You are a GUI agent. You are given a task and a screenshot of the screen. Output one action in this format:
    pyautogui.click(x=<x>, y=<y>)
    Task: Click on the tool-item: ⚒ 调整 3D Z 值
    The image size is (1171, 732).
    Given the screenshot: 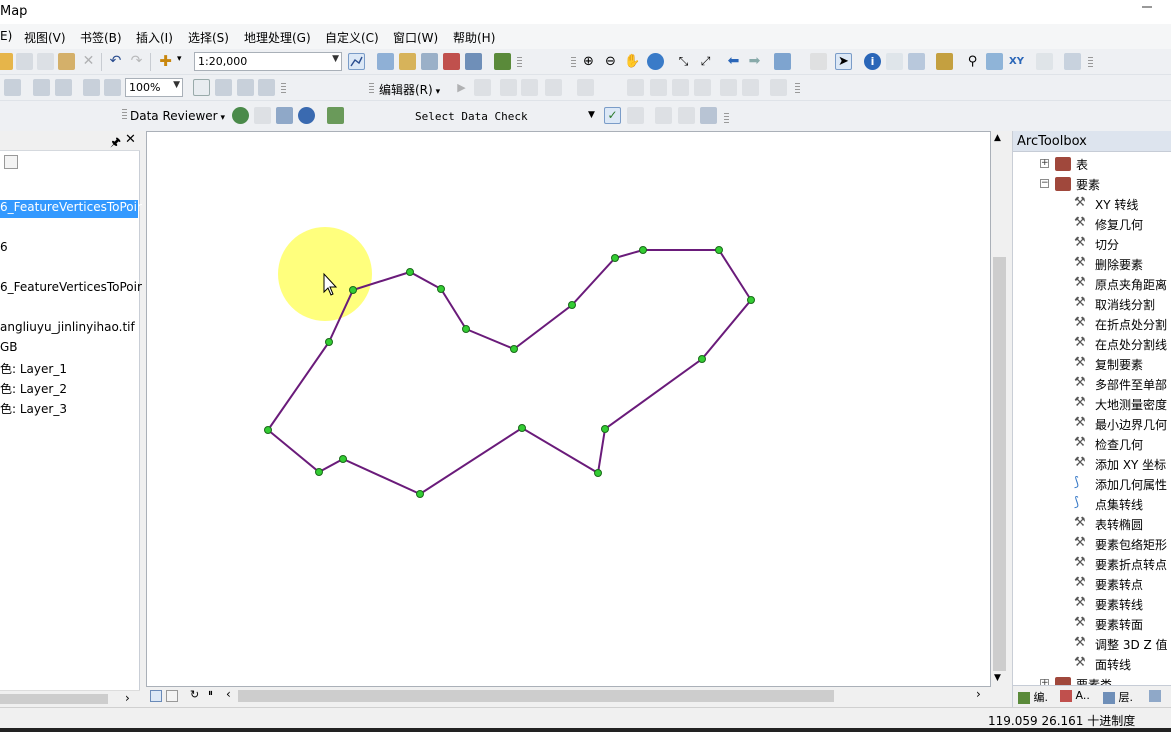 What is the action you would take?
    pyautogui.click(x=1092, y=644)
    